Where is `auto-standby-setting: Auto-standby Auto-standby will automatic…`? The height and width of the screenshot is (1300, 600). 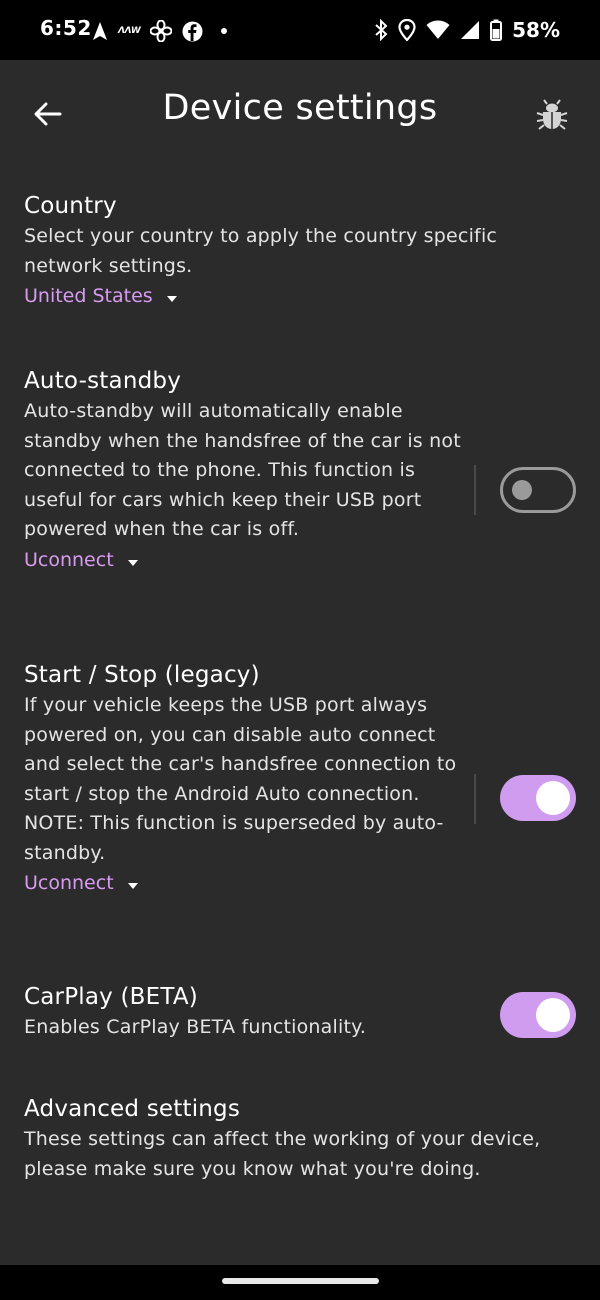
auto-standby-setting: Auto-standby Auto-standby will automatic… is located at coordinates (244, 470).